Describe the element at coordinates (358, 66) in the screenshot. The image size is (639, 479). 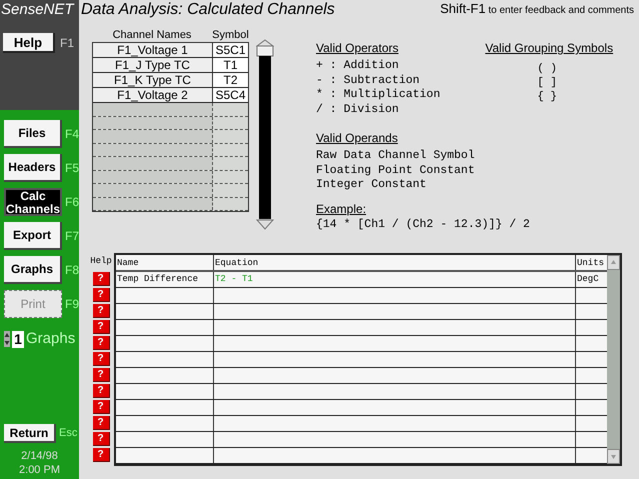
I see `operator-line: + : Addition` at that location.